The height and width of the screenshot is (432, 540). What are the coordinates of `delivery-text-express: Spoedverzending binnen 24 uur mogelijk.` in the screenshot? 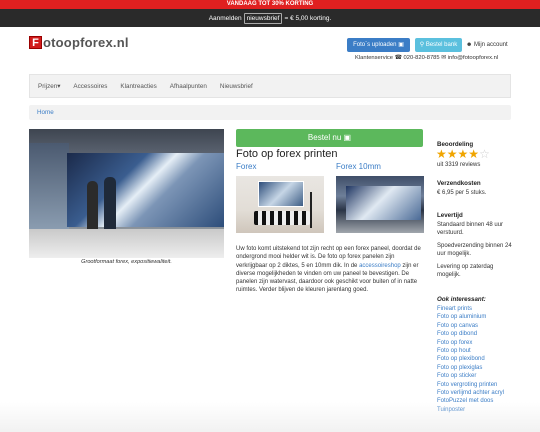 It's located at (474, 250).